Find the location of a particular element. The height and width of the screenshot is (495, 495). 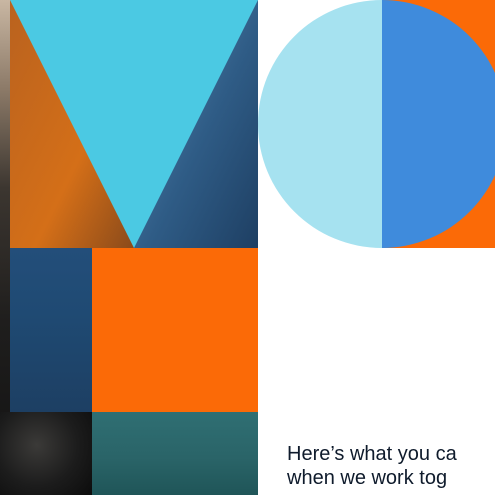

circle-left-half is located at coordinates (320, 124).